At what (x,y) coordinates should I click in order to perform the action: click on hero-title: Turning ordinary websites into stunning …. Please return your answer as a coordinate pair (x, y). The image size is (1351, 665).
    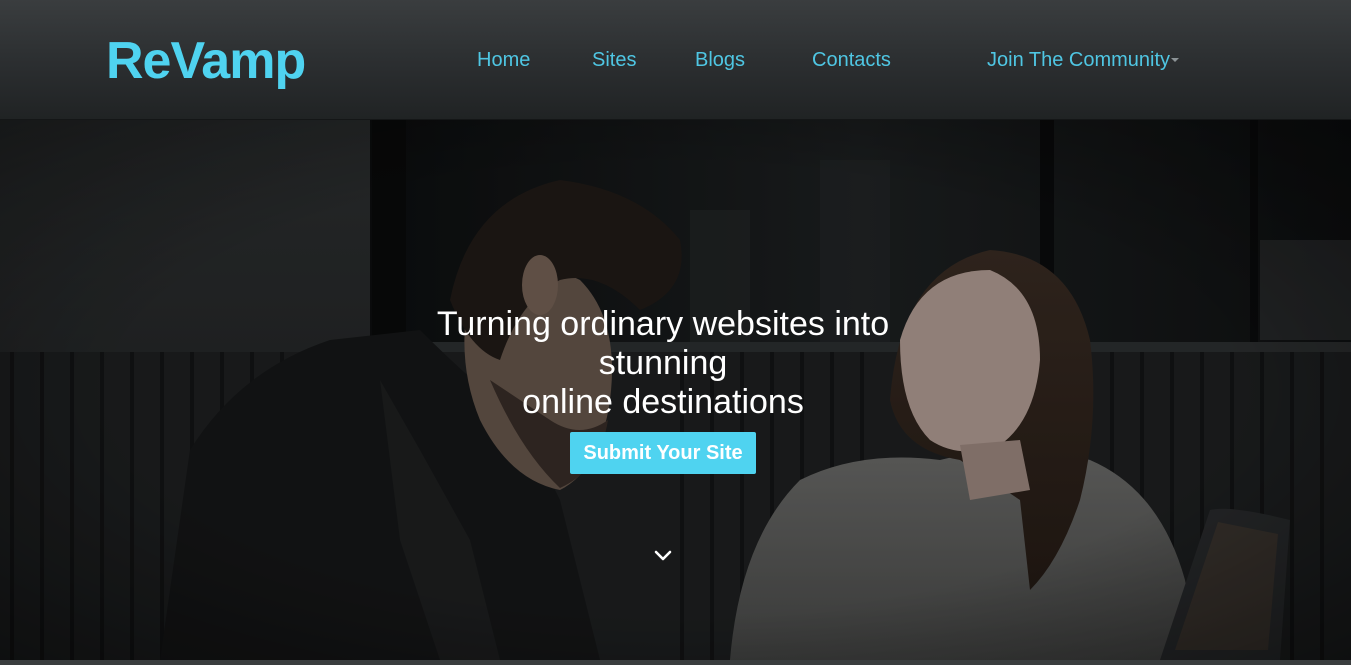
    Looking at the image, I should click on (663, 363).